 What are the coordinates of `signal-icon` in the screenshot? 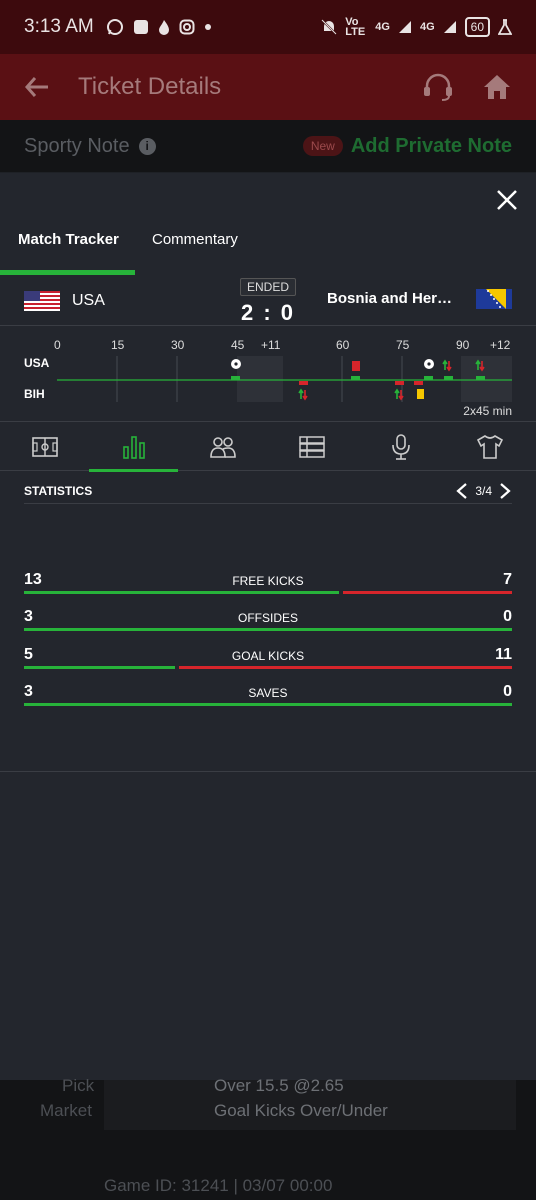 It's located at (404, 27).